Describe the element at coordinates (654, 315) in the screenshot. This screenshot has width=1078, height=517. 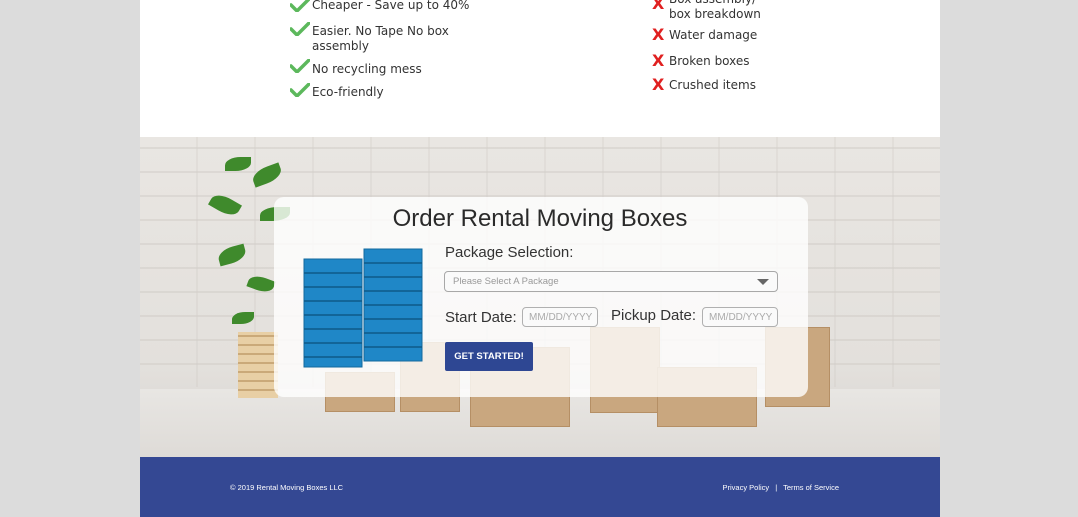
I see `pickup-date-label: Pickup Date:` at that location.